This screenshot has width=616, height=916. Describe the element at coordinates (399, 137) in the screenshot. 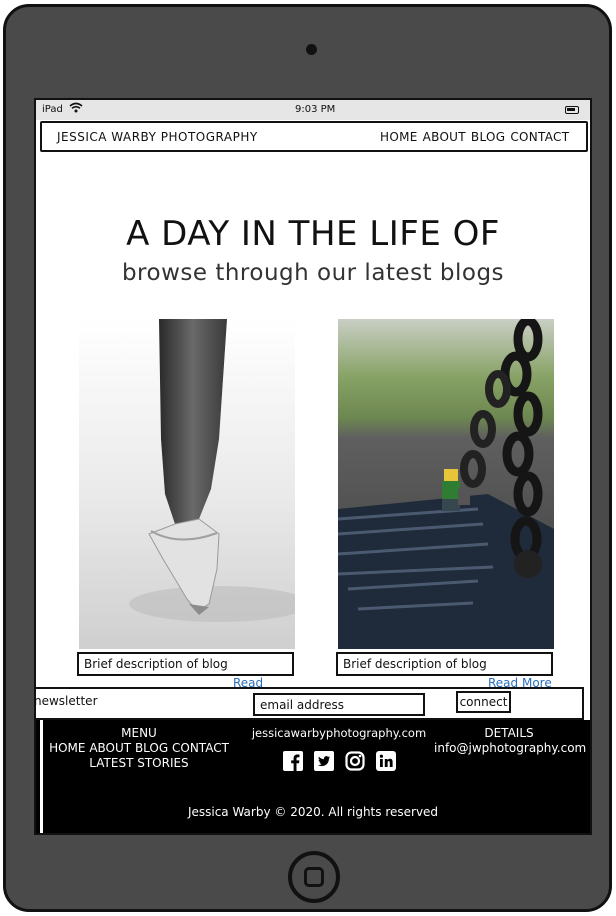

I see `nav-home: HOME` at that location.